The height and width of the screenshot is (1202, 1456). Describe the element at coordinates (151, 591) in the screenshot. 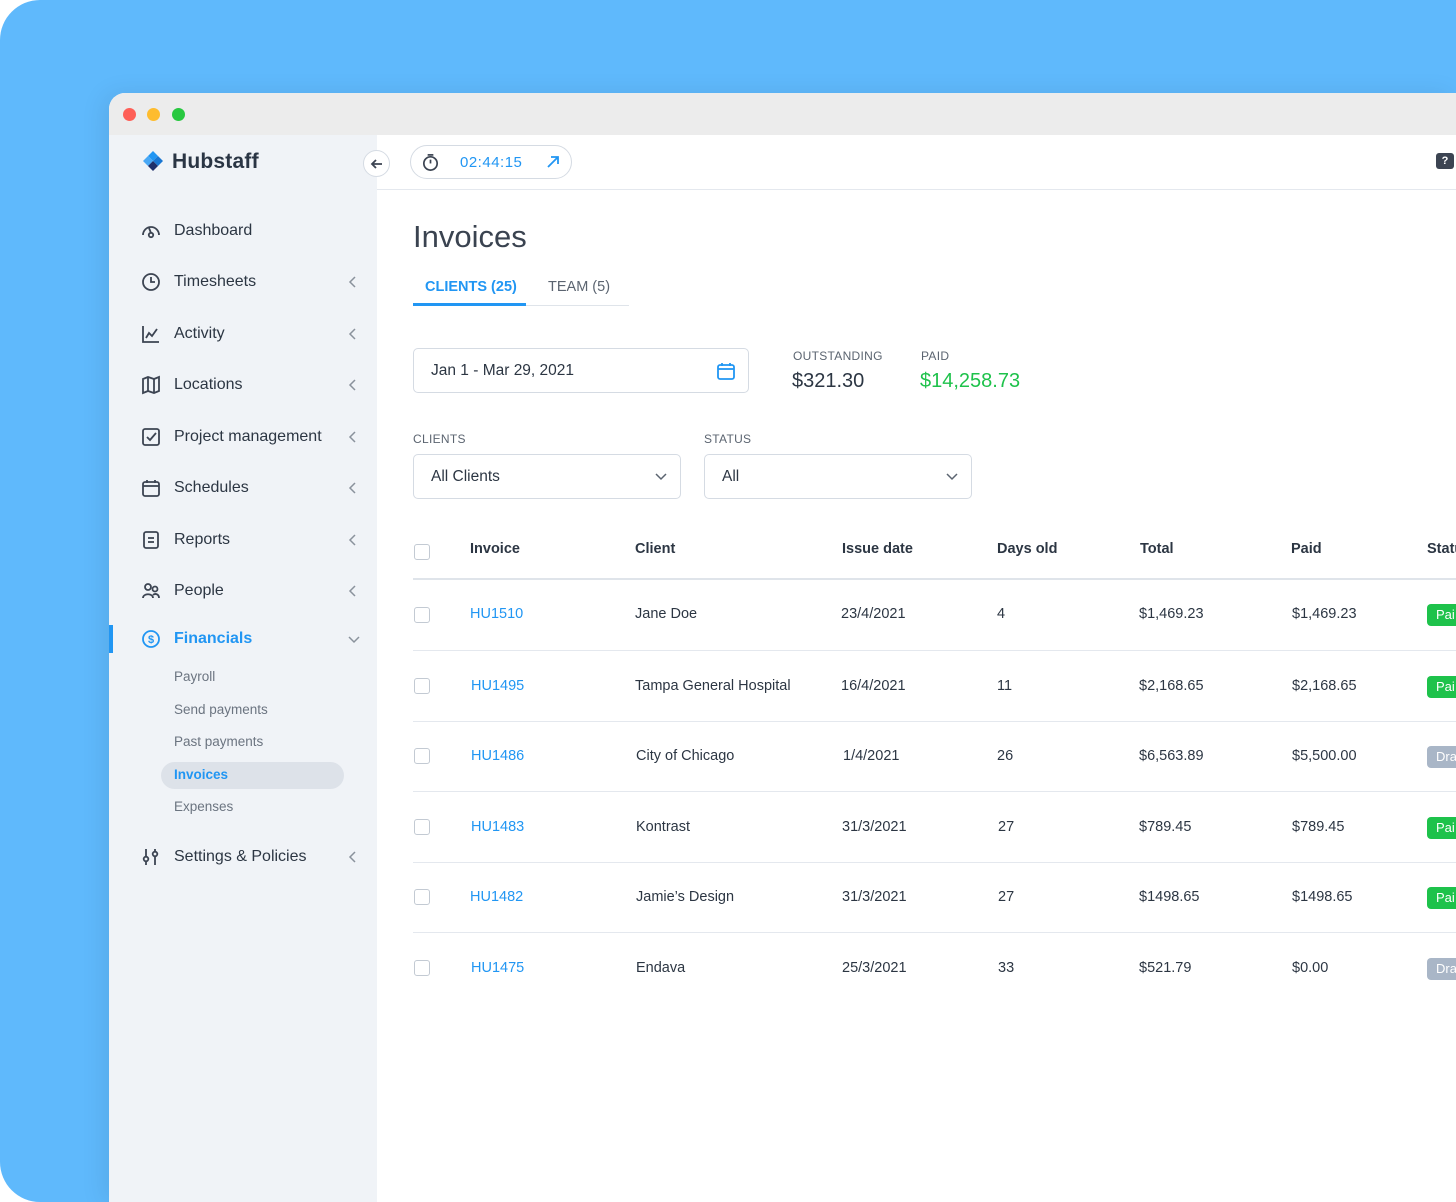

I see `people-icon` at that location.